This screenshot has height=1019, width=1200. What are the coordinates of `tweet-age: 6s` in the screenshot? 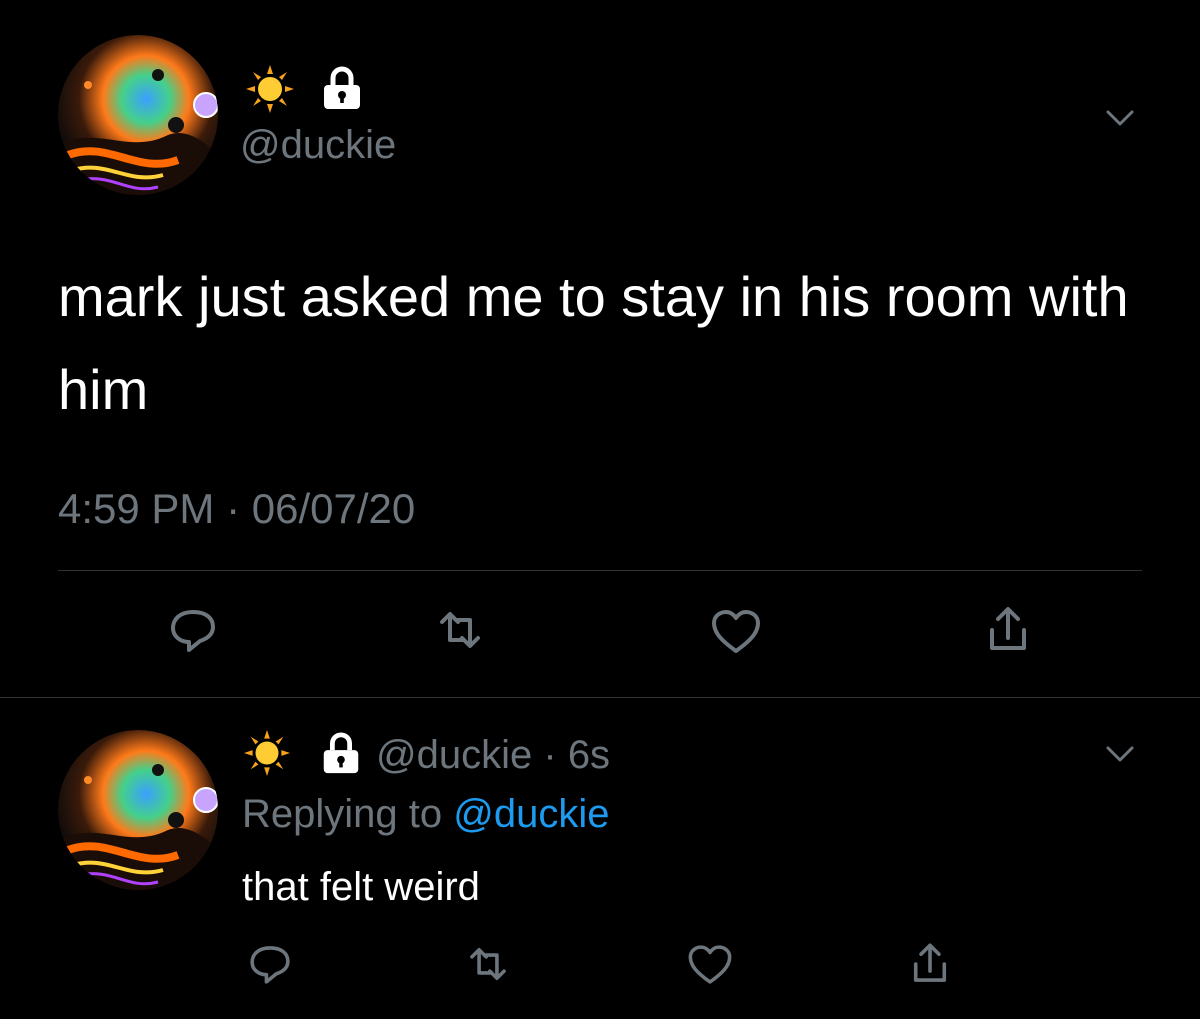 It's located at (589, 755).